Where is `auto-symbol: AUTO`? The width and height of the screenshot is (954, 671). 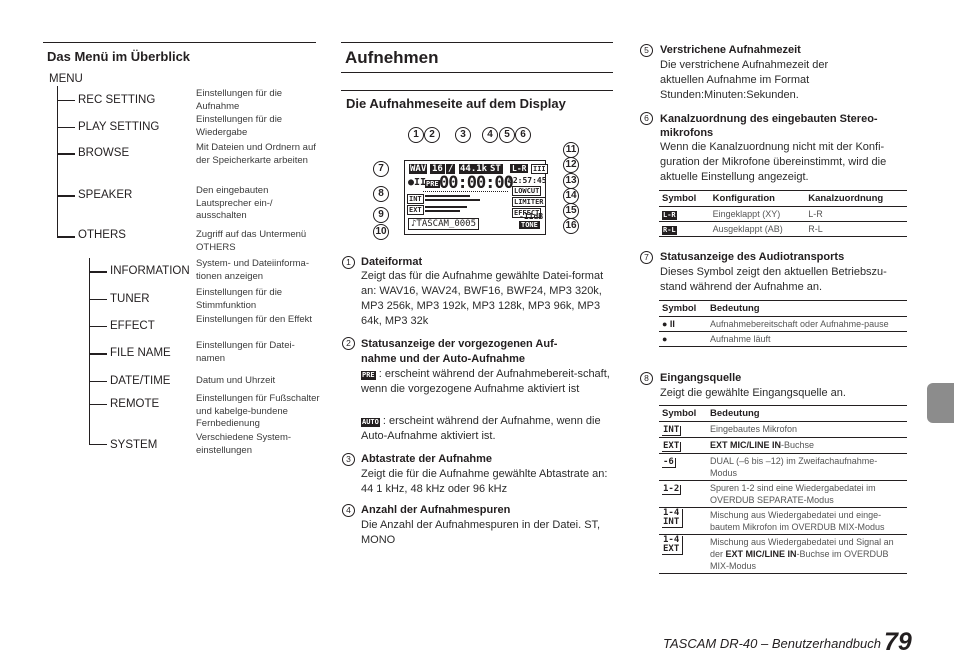
auto-symbol: AUTO is located at coordinates (370, 422).